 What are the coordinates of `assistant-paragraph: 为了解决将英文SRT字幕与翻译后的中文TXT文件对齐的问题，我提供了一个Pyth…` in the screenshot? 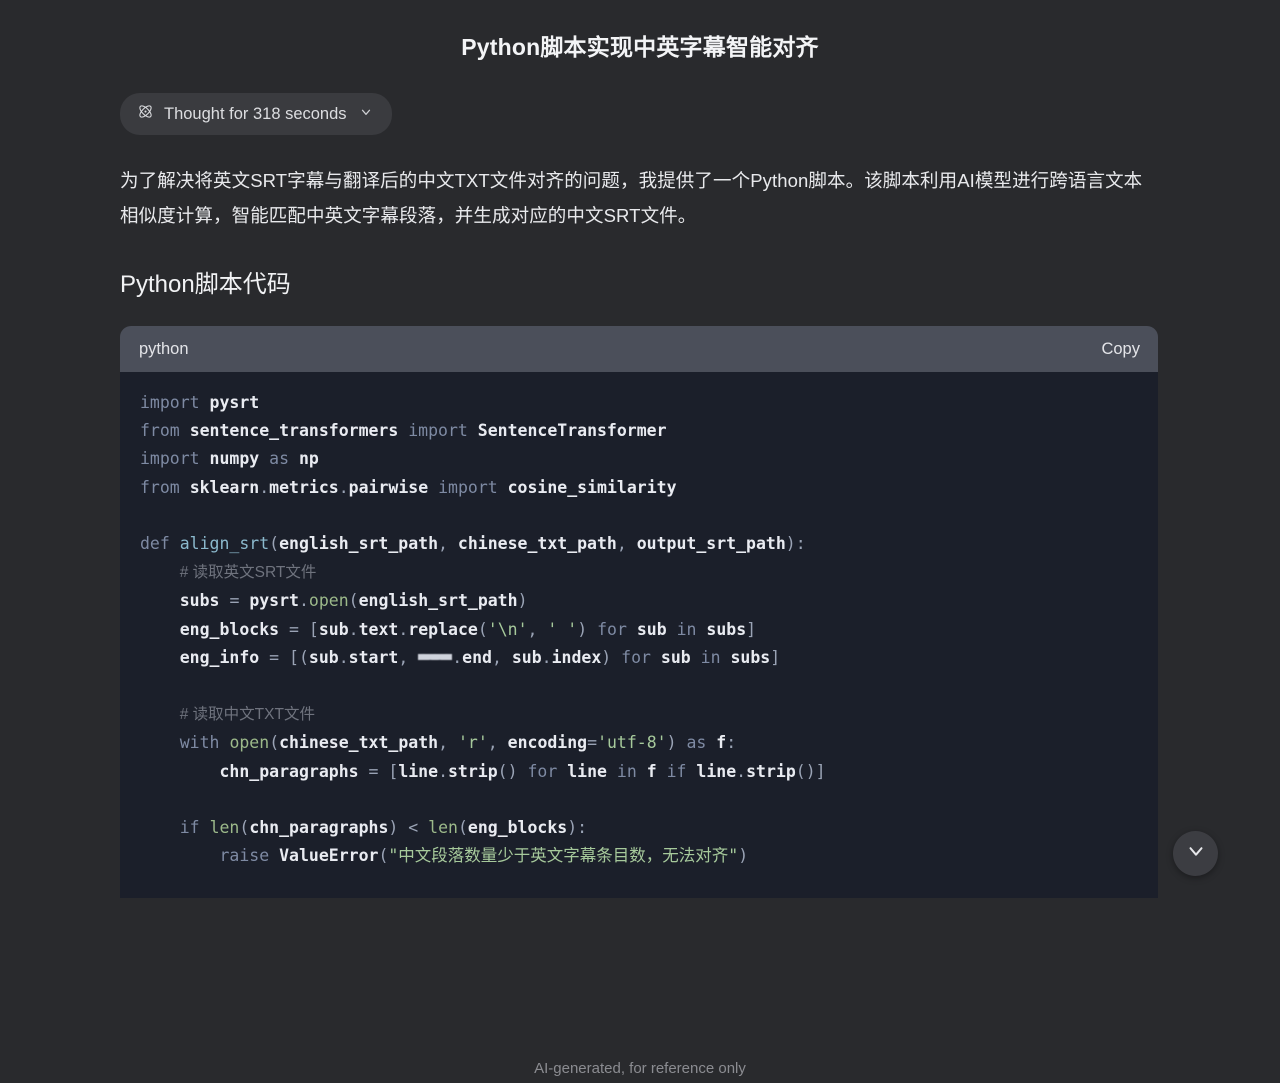 It's located at (631, 198).